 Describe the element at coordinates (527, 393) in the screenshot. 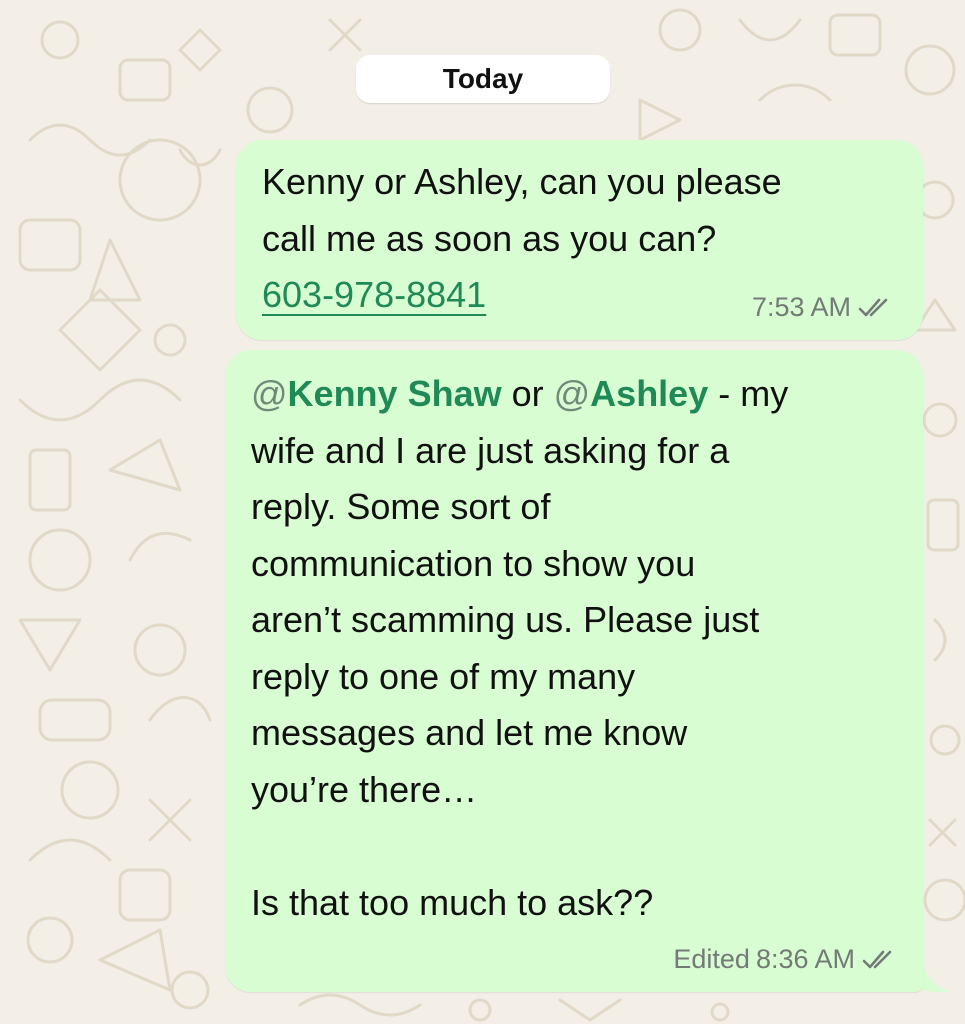

I see `message-connector-text: or` at that location.